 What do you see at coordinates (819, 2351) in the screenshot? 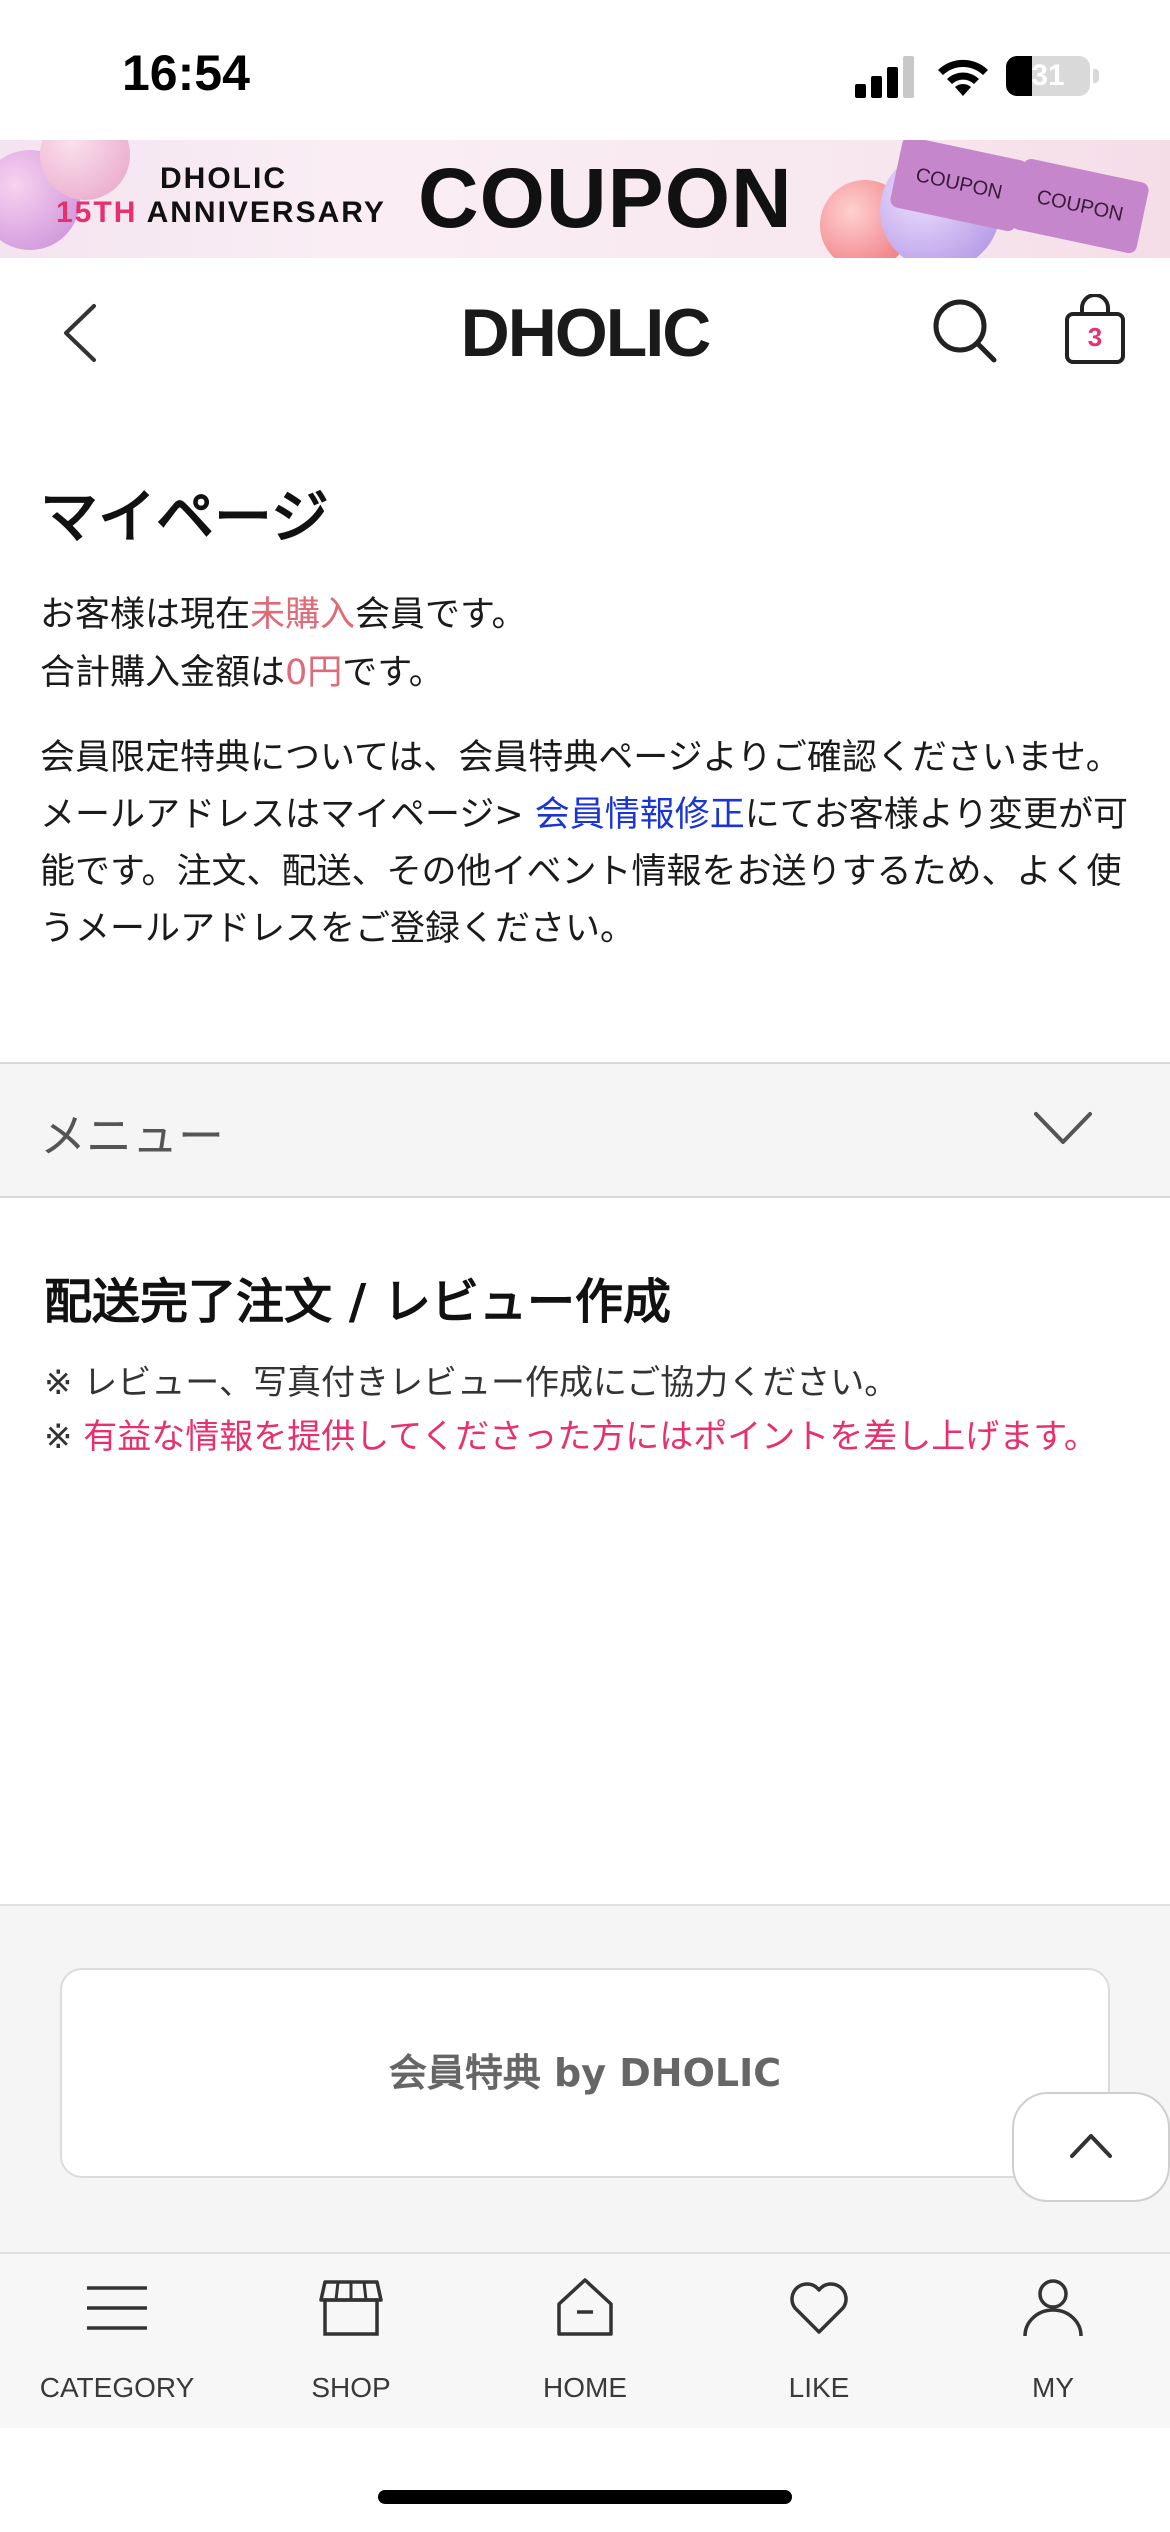
I see `nav-like: LIKE` at bounding box center [819, 2351].